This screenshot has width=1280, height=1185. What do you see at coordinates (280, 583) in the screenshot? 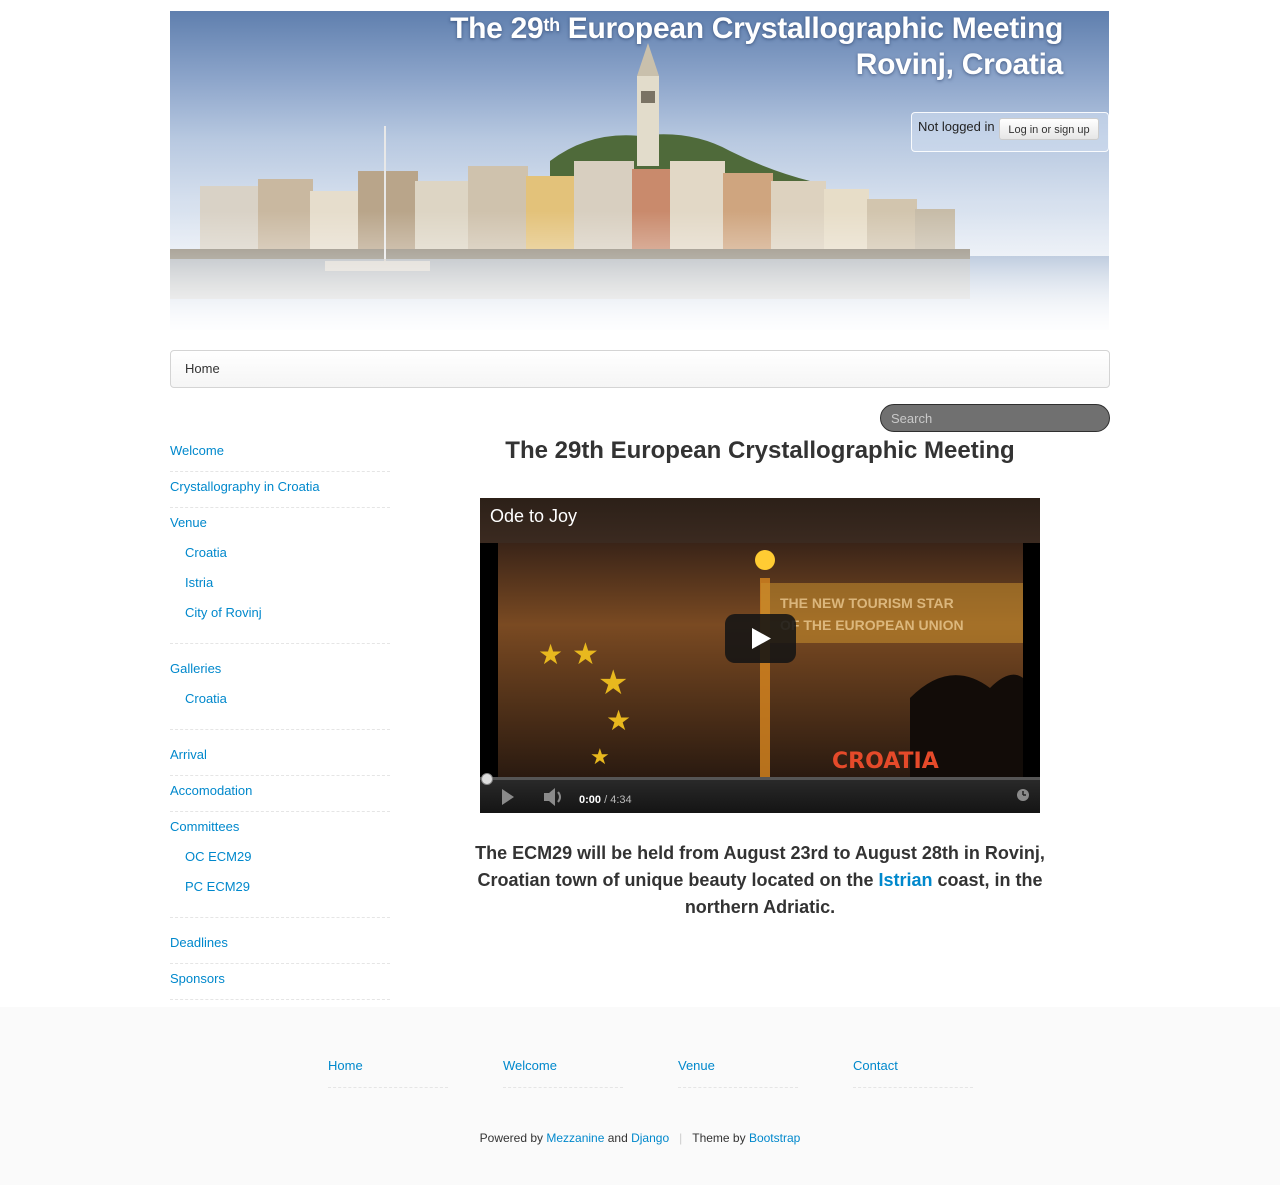
I see `sidebar-subitem-istria: Istria` at bounding box center [280, 583].